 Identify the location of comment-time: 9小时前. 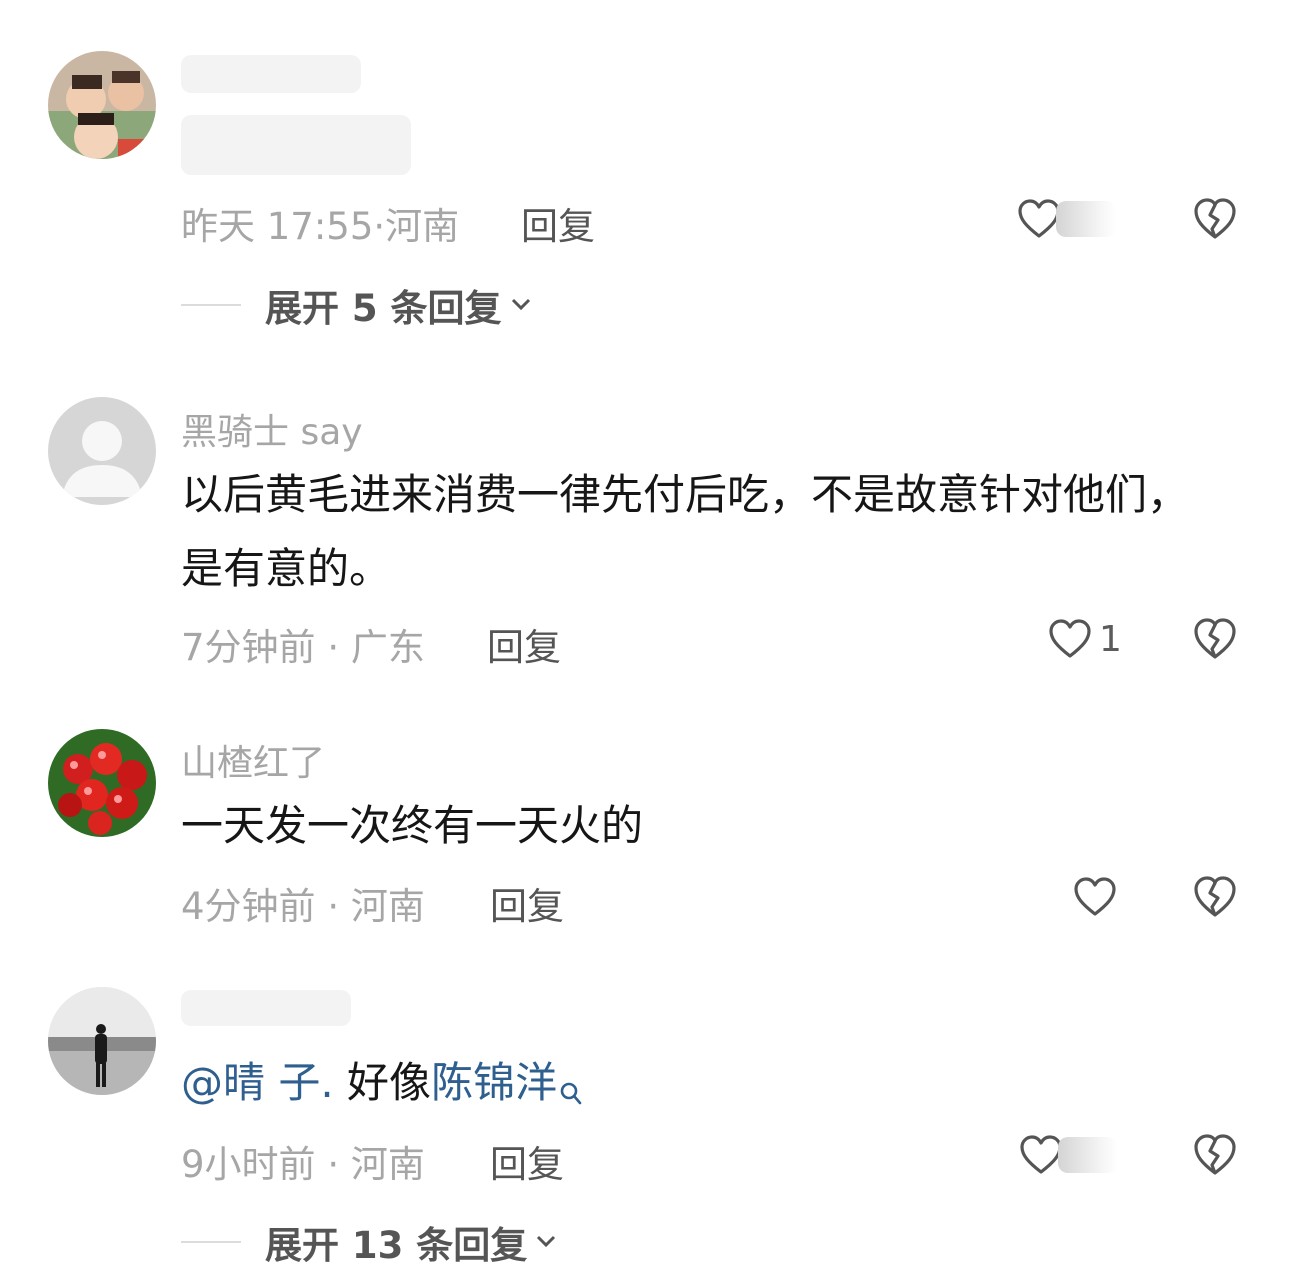
(248, 1164).